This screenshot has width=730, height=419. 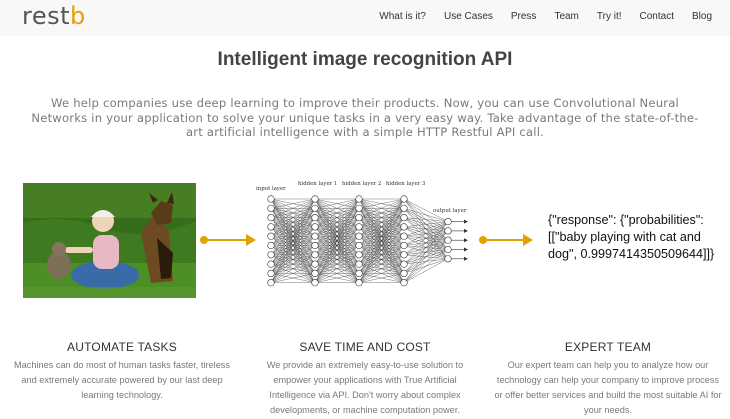 I want to click on nav-team: Team, so click(x=566, y=16).